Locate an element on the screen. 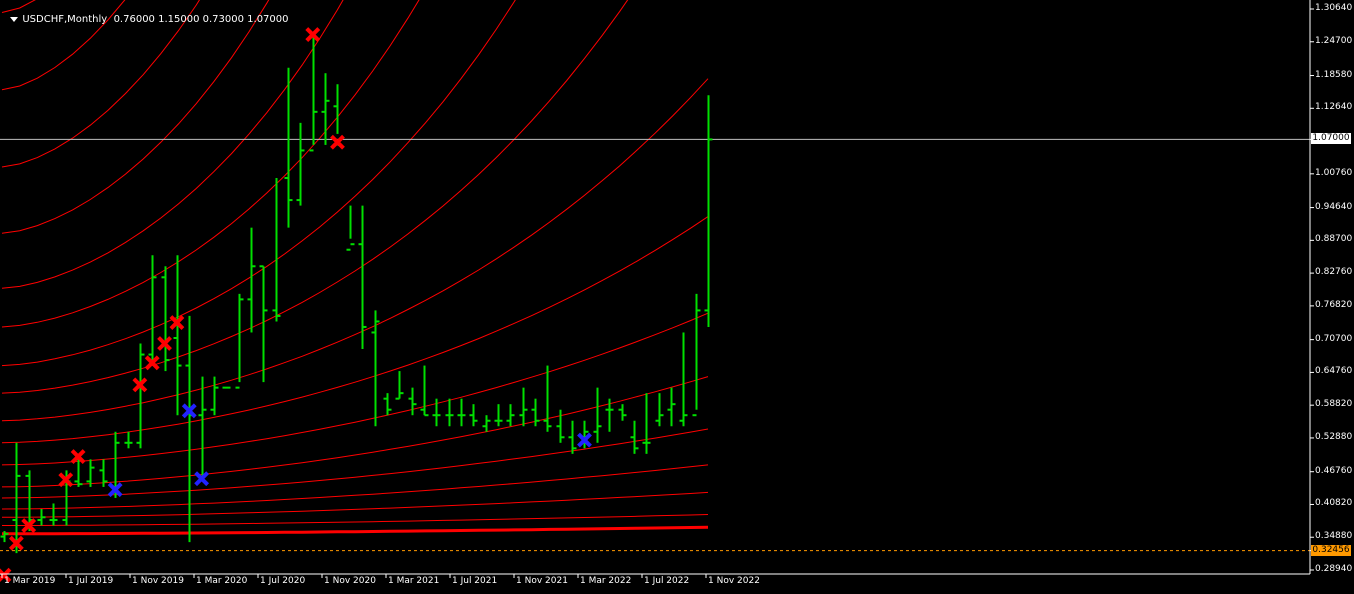  price-tick-label: 0.88700 is located at coordinates (1334, 239).